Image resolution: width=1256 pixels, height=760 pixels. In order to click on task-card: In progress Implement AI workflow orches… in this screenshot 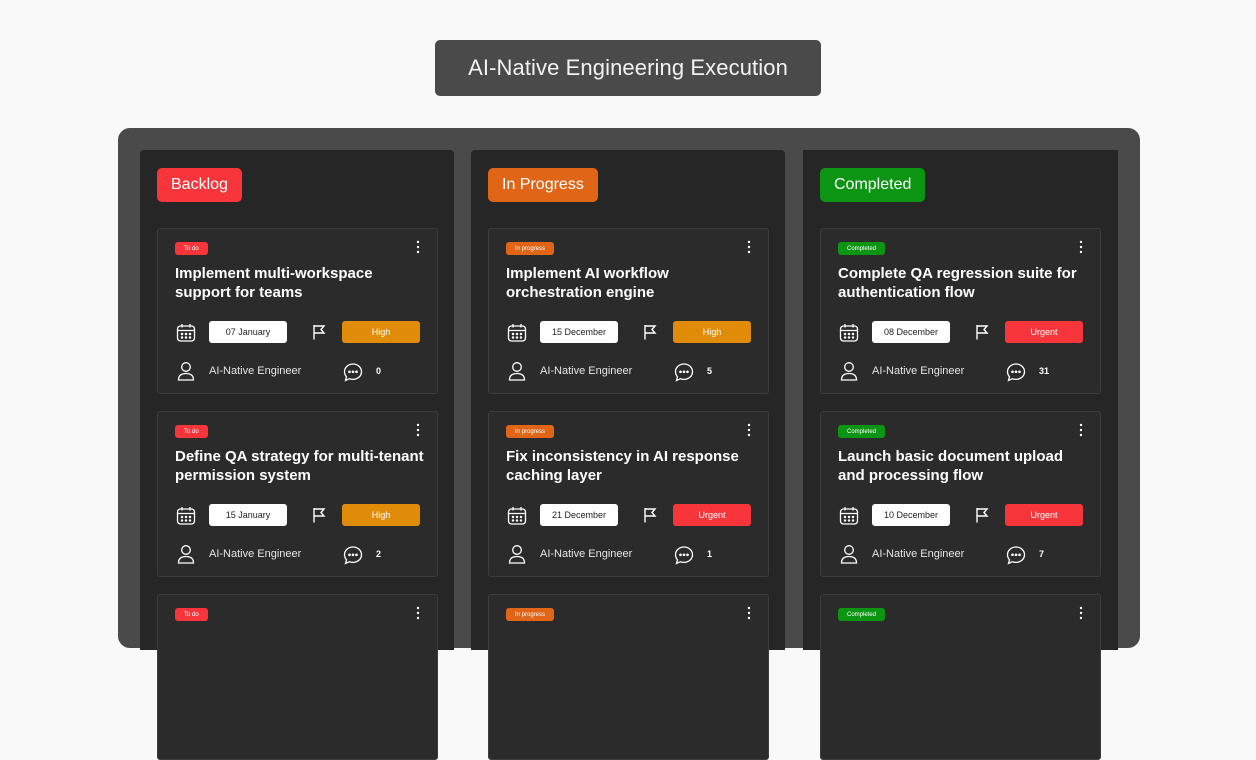, I will do `click(628, 311)`.